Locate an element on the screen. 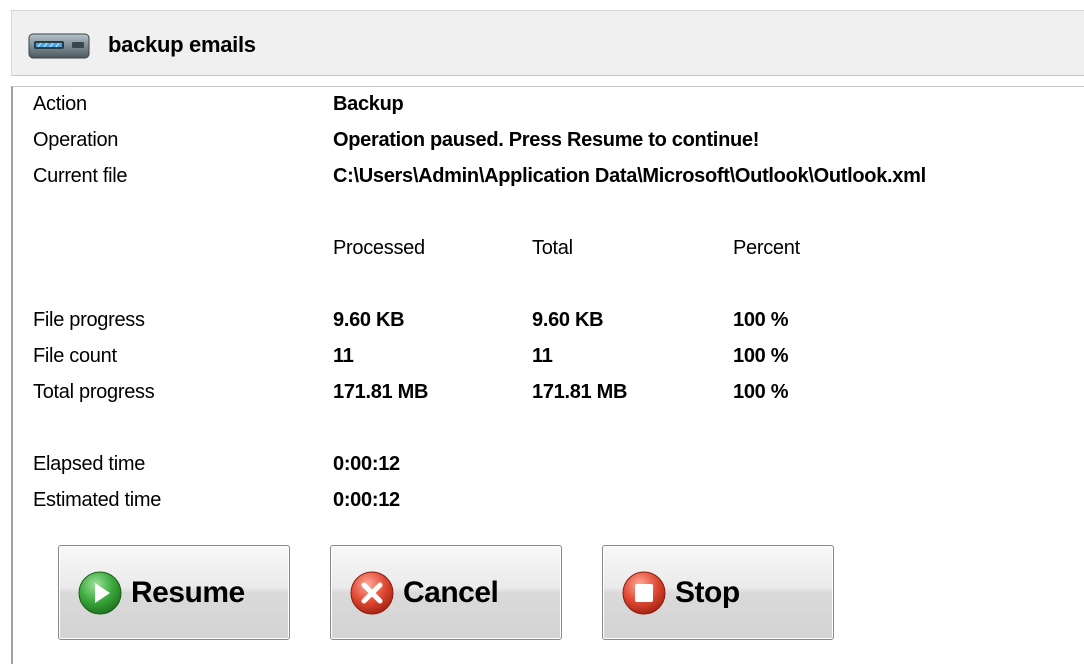  file-count-total: 11 is located at coordinates (542, 356).